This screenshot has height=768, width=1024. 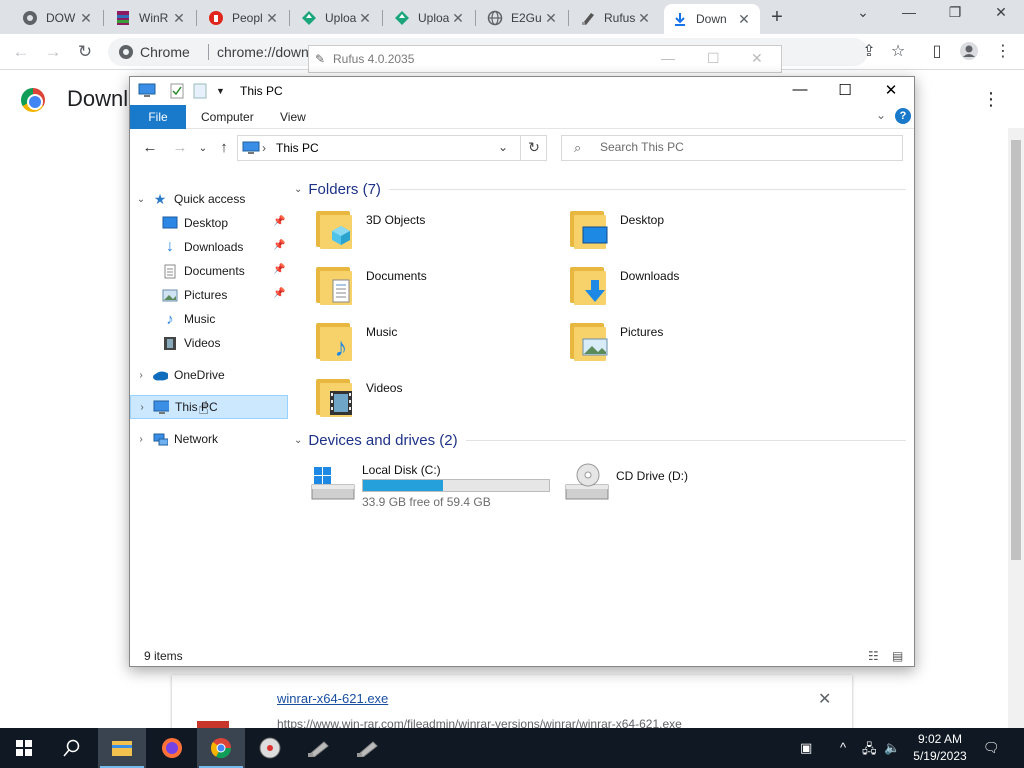 I want to click on rufus-close-button: ✕, so click(x=757, y=58).